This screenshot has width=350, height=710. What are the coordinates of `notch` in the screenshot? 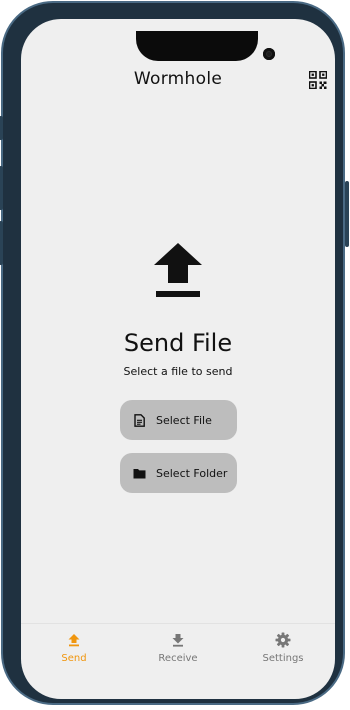 It's located at (205, 46).